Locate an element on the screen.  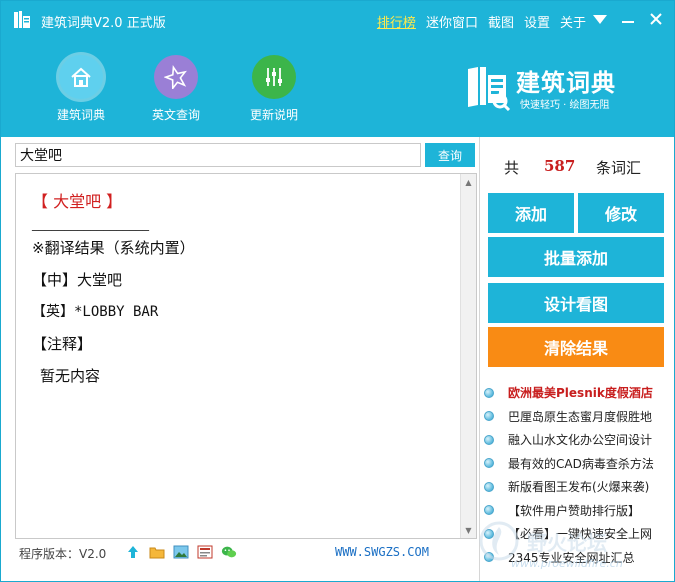
word-count-number: 587 is located at coordinates (560, 166).